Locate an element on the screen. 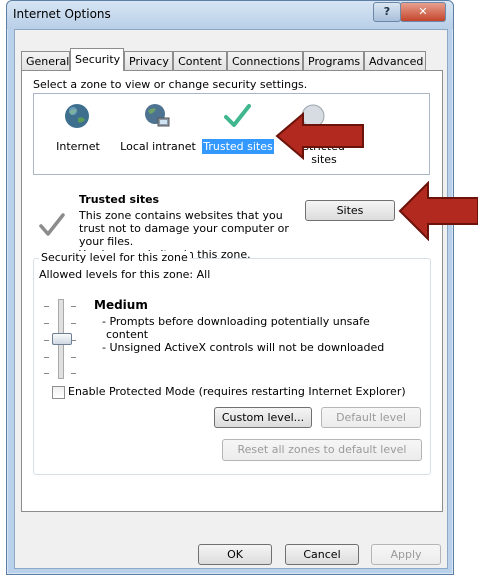 This screenshot has height=578, width=478. checkmark-icon is located at coordinates (237, 115).